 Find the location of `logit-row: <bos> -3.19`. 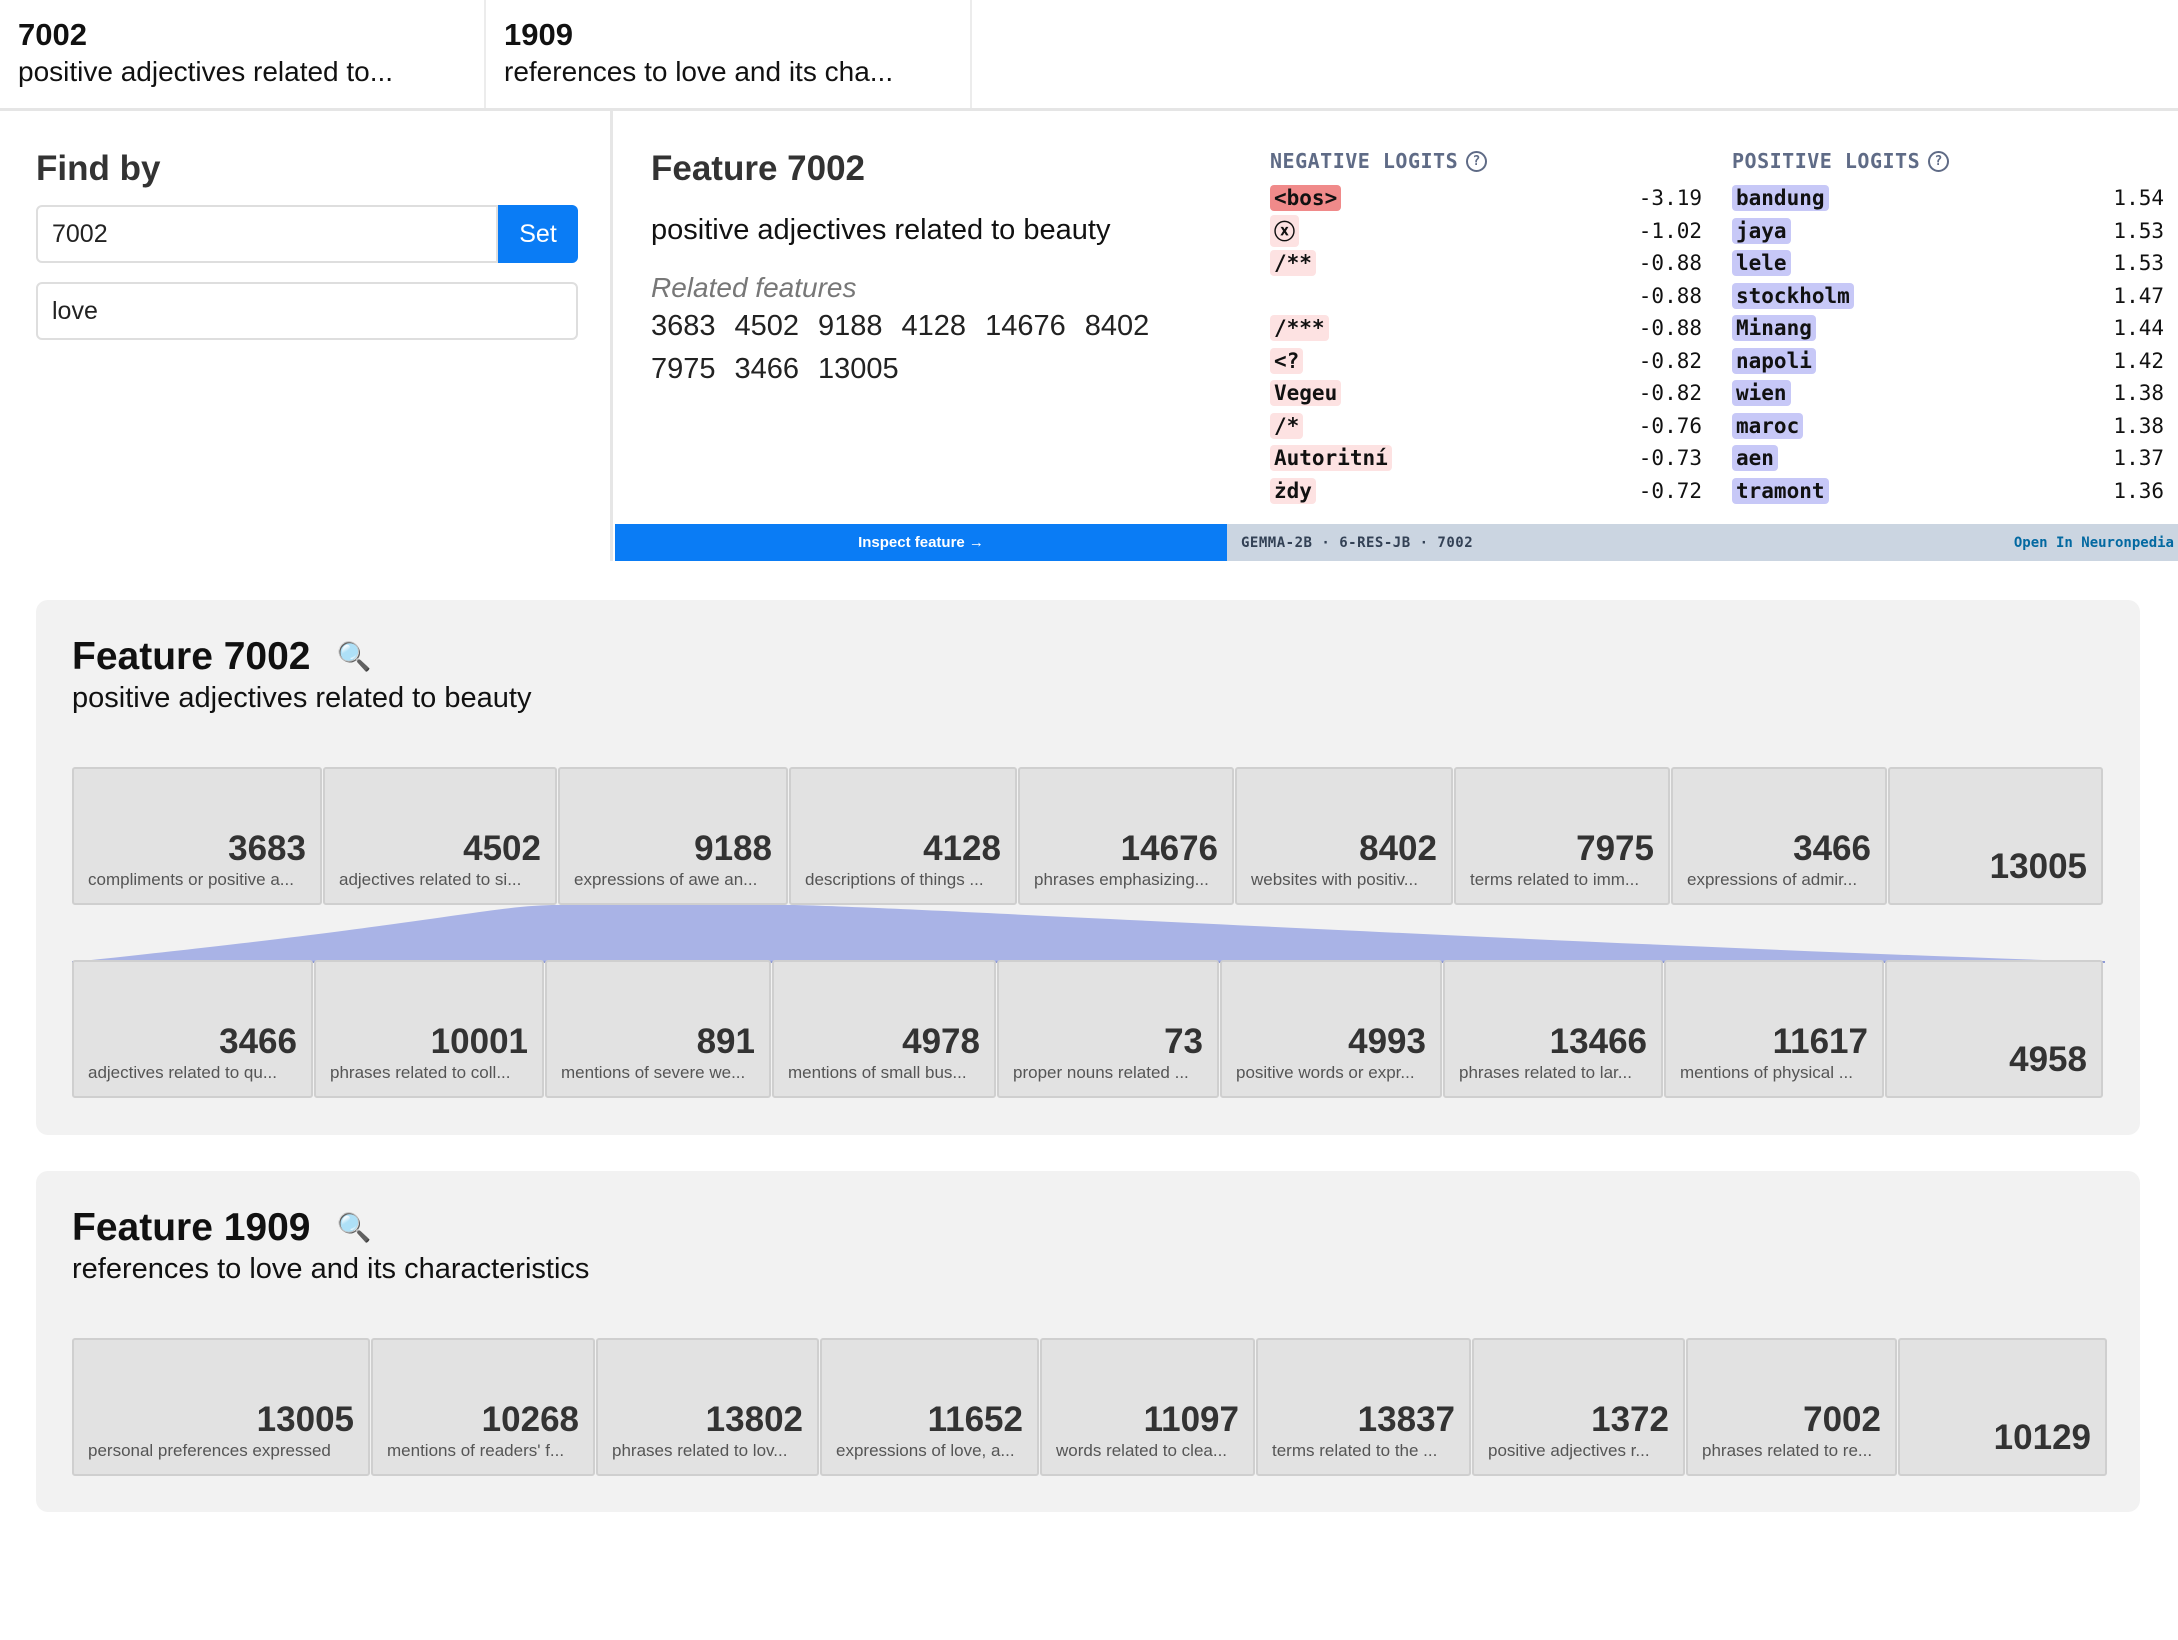

logit-row: <bos> -3.19 is located at coordinates (1486, 198).